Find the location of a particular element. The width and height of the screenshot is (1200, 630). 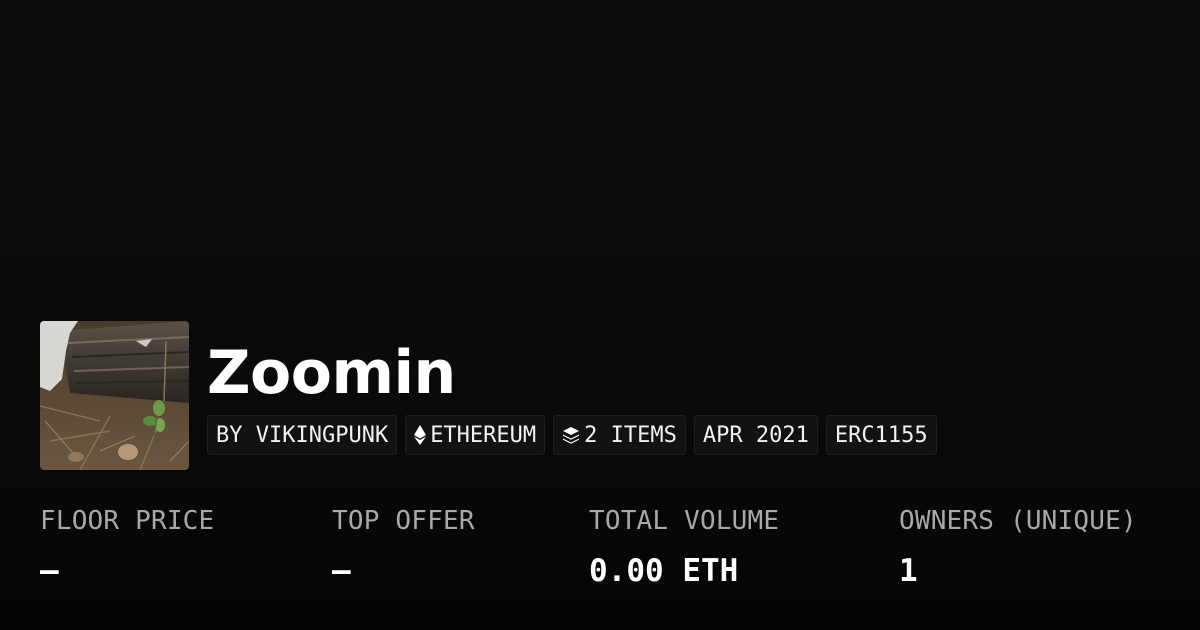

stat-top-offer: TOP OFFER — is located at coordinates (403, 547).